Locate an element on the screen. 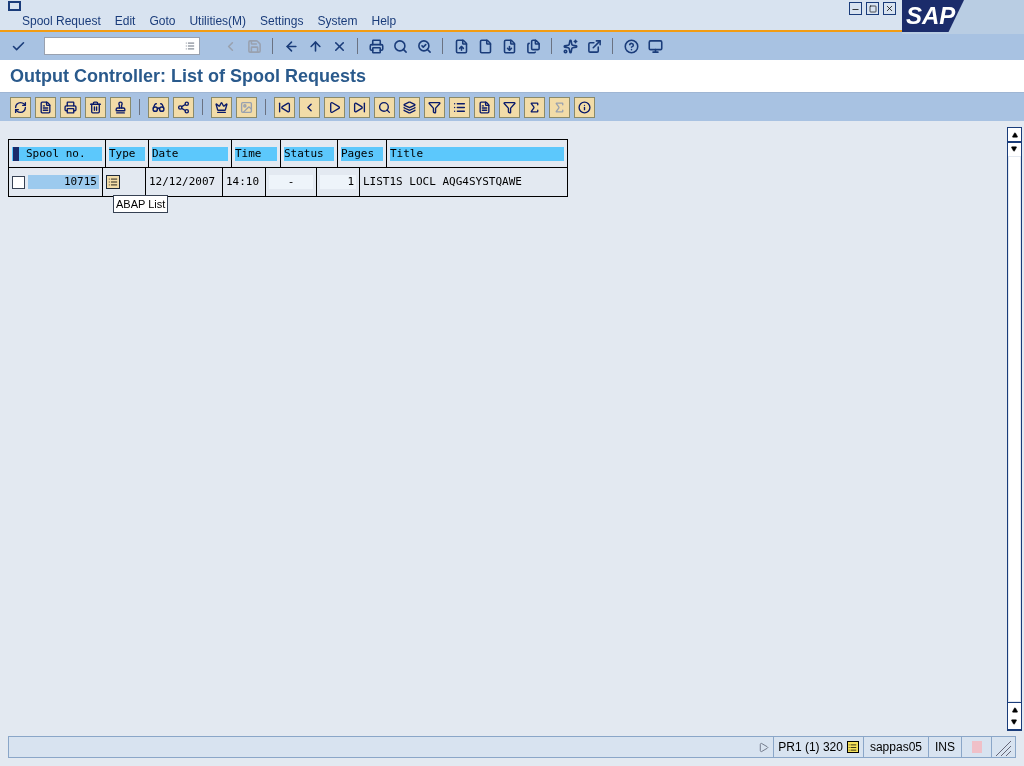  scroll-down-icon is located at coordinates (1014, 149).